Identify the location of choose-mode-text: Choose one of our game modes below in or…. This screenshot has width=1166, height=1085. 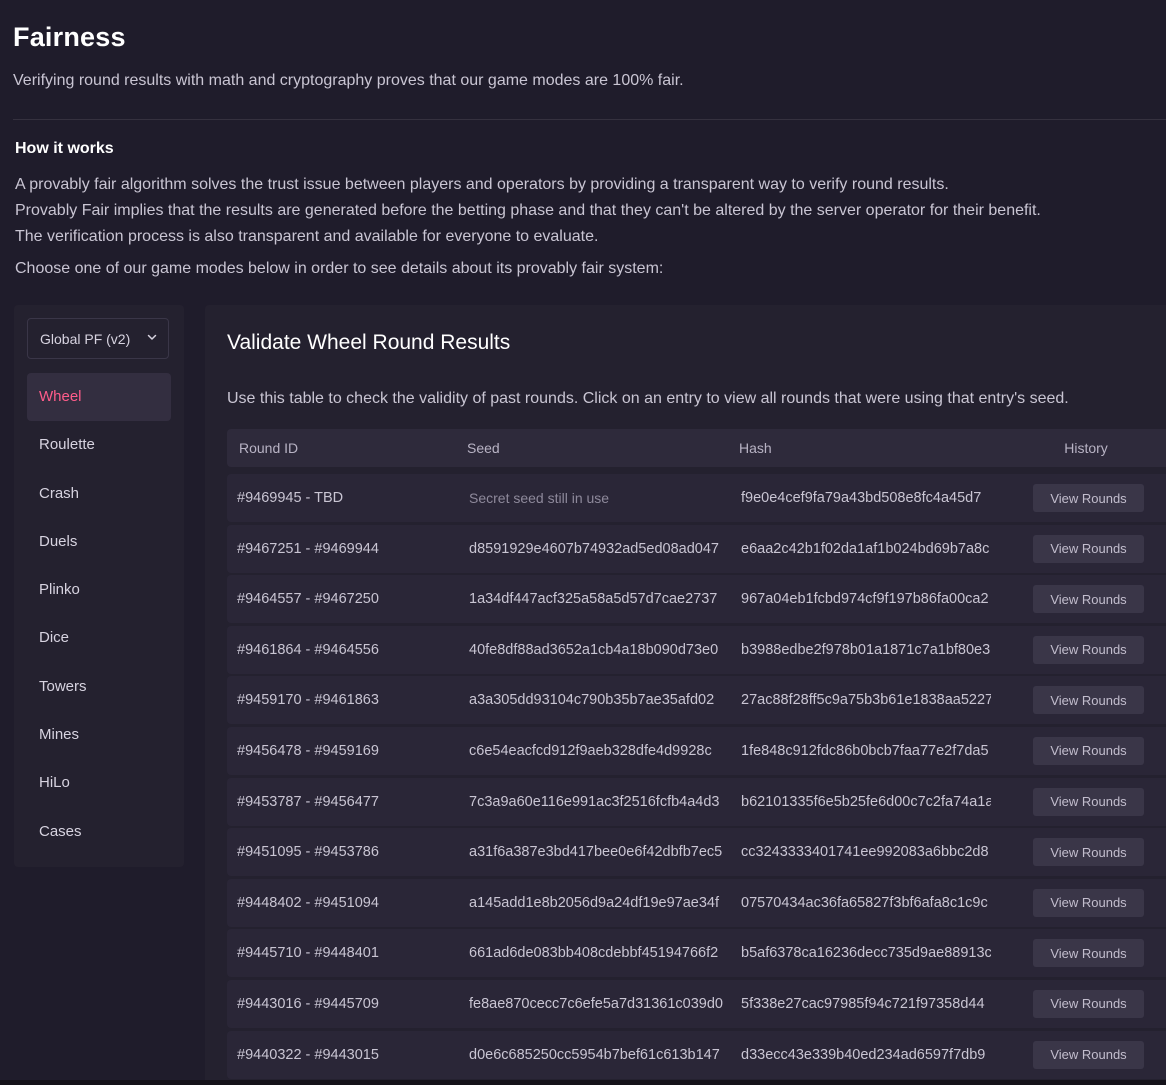
(339, 268).